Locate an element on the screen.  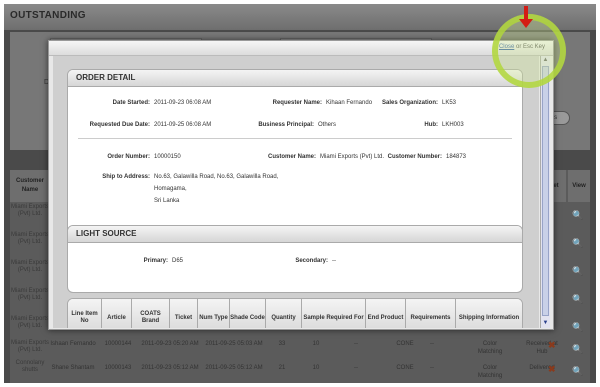
pointer-arrow-icon is located at coordinates (526, 13).